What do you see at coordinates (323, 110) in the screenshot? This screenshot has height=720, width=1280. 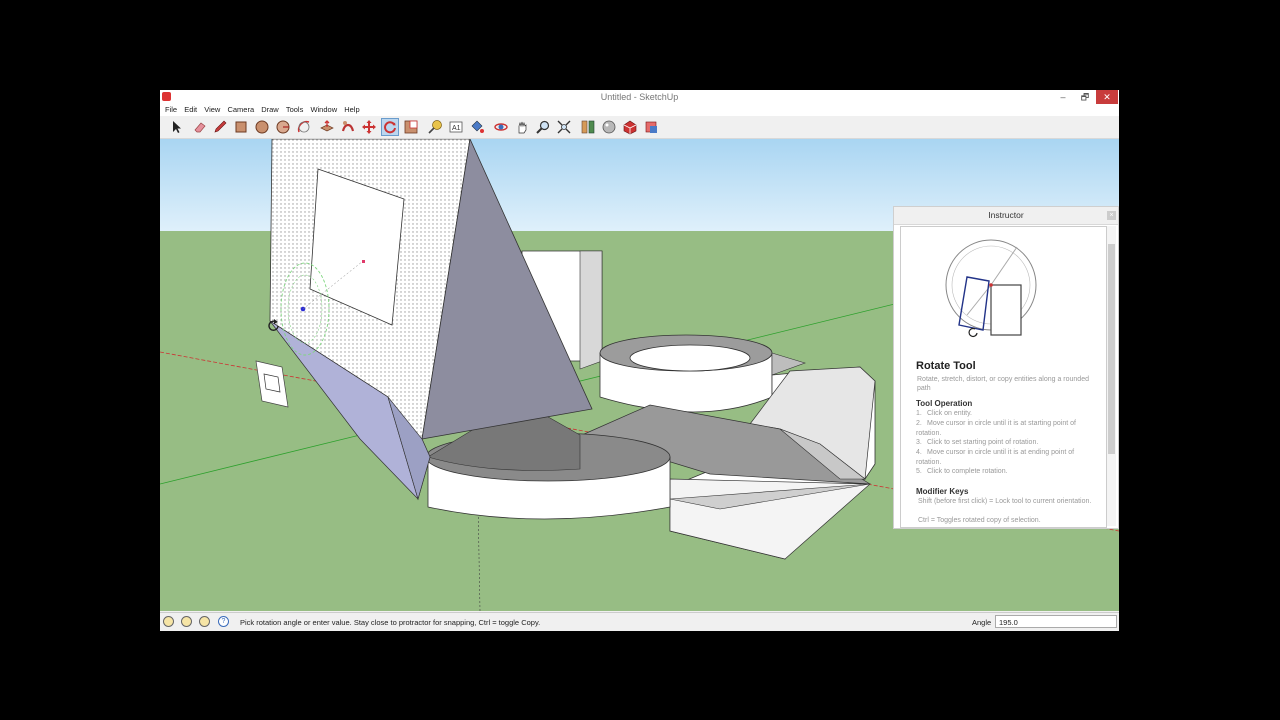 I see `menu-window: Window` at bounding box center [323, 110].